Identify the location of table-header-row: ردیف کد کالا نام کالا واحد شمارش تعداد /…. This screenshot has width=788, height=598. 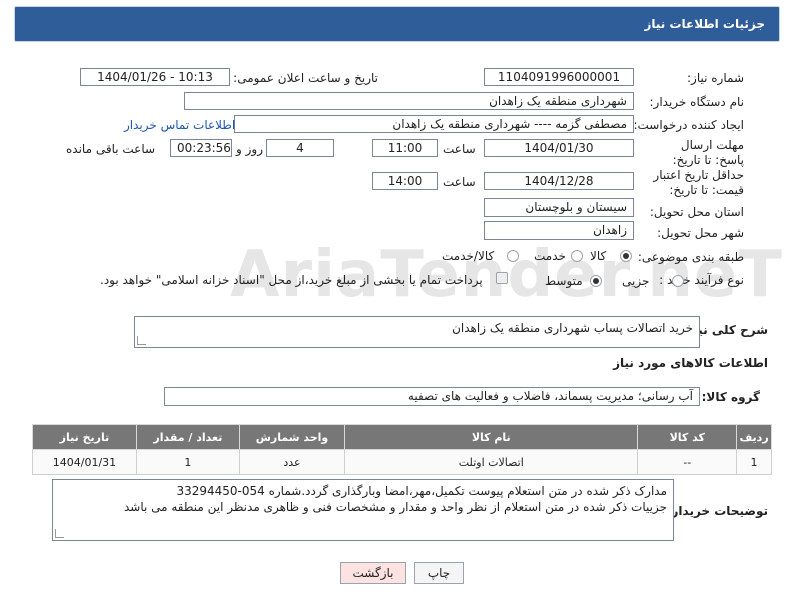
(402, 437).